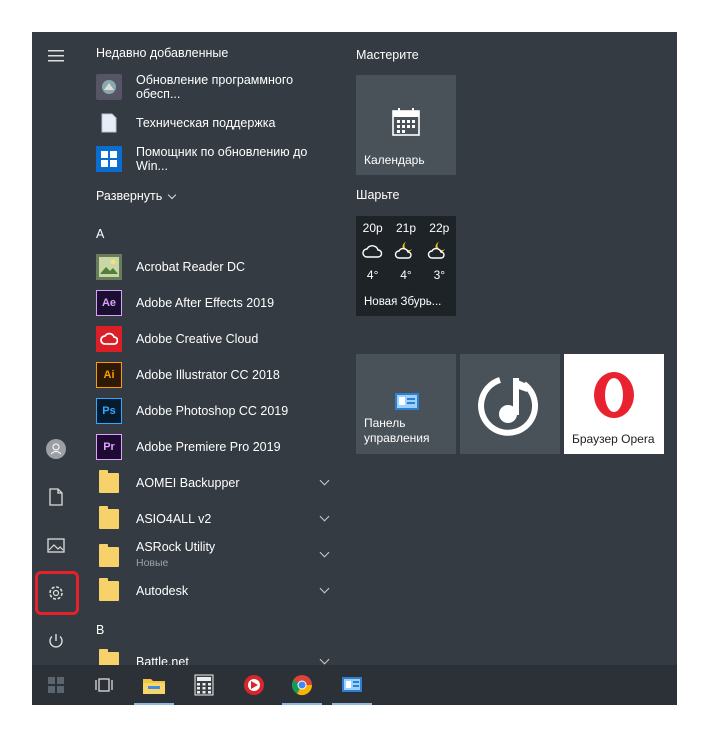 The height and width of the screenshot is (738, 709). What do you see at coordinates (216, 655) in the screenshot?
I see `folder-item: Battle.net` at bounding box center [216, 655].